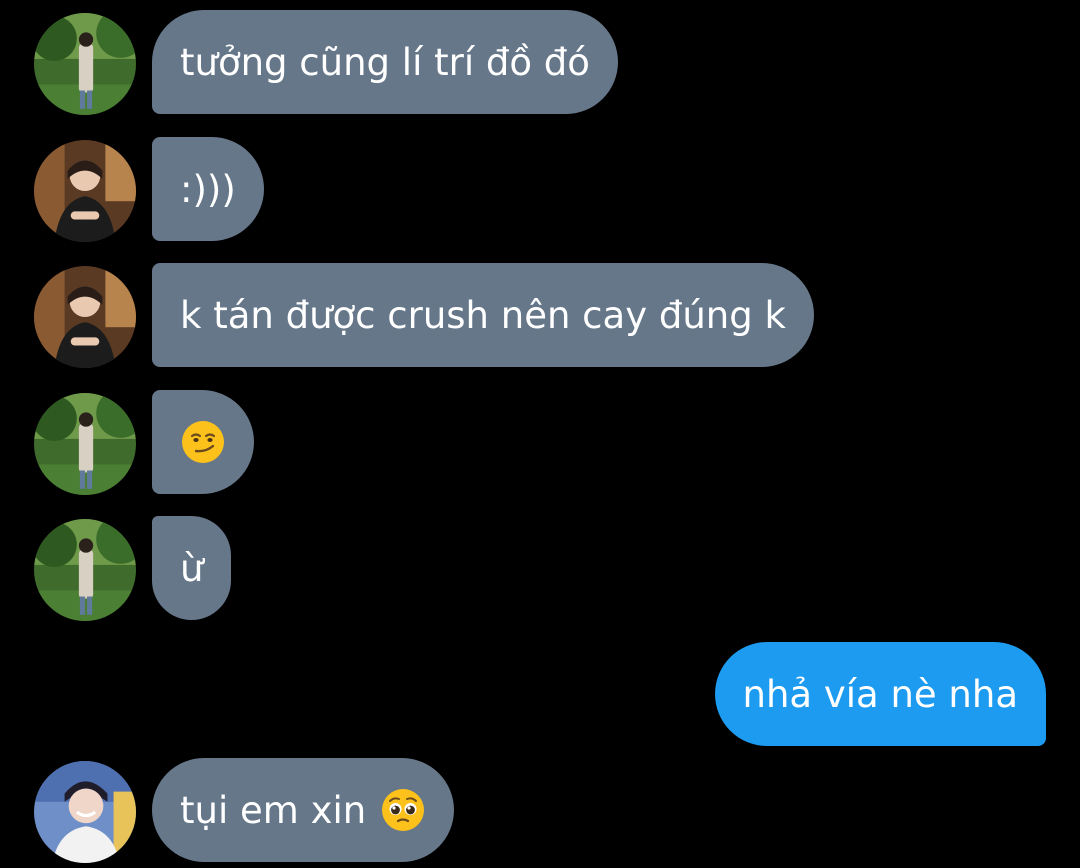 The image size is (1080, 868). I want to click on avatar-smile-image, so click(85, 812).